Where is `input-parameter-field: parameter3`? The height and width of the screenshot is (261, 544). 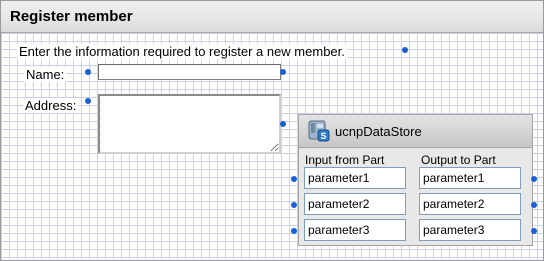
input-parameter-field: parameter3 is located at coordinates (355, 230).